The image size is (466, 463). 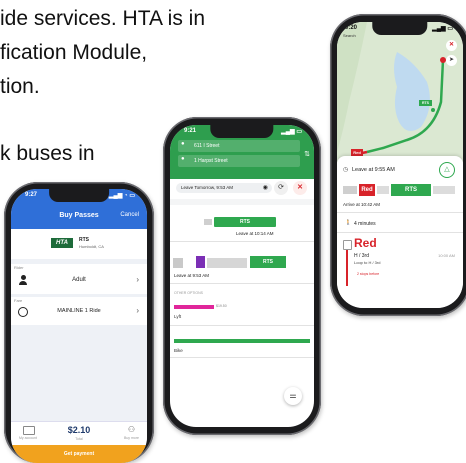 What do you see at coordinates (19, 267) in the screenshot?
I see `rider-label: Rider` at bounding box center [19, 267].